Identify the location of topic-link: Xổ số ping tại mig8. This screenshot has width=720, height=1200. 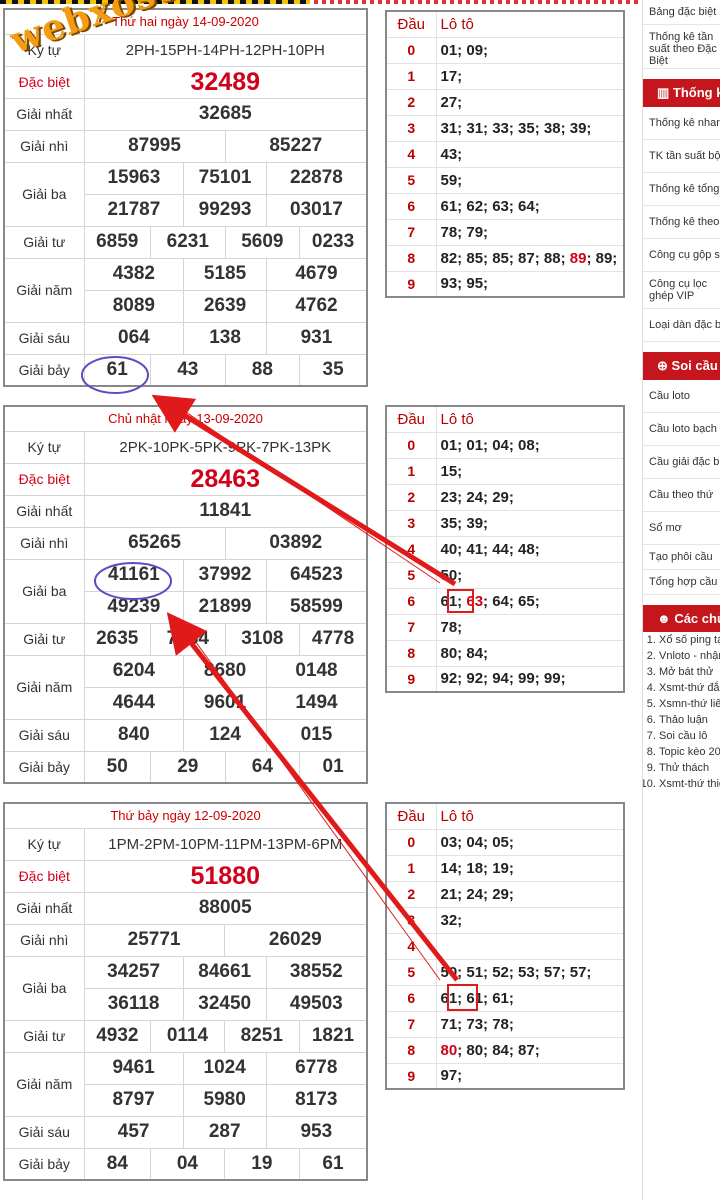
(689, 640).